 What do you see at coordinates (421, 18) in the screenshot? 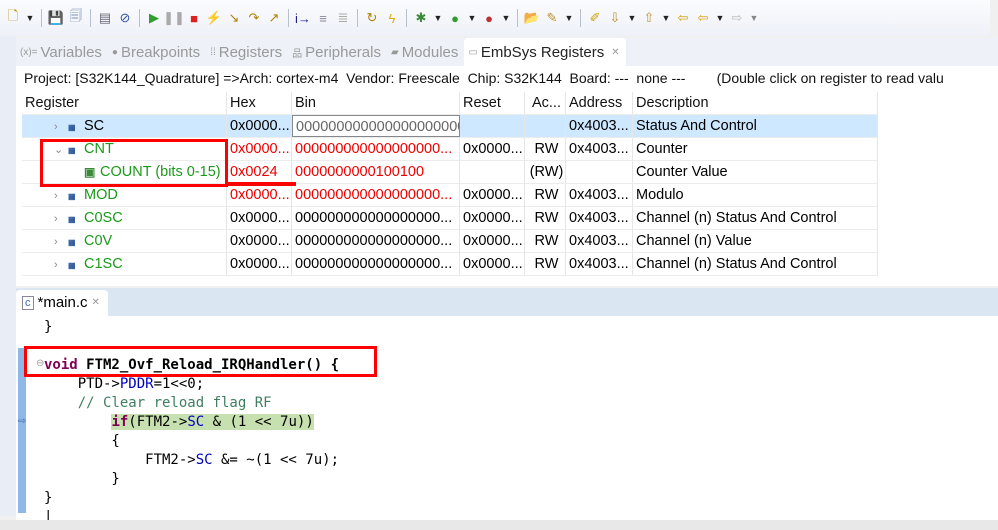
I see `debug-icon: ✱` at bounding box center [421, 18].